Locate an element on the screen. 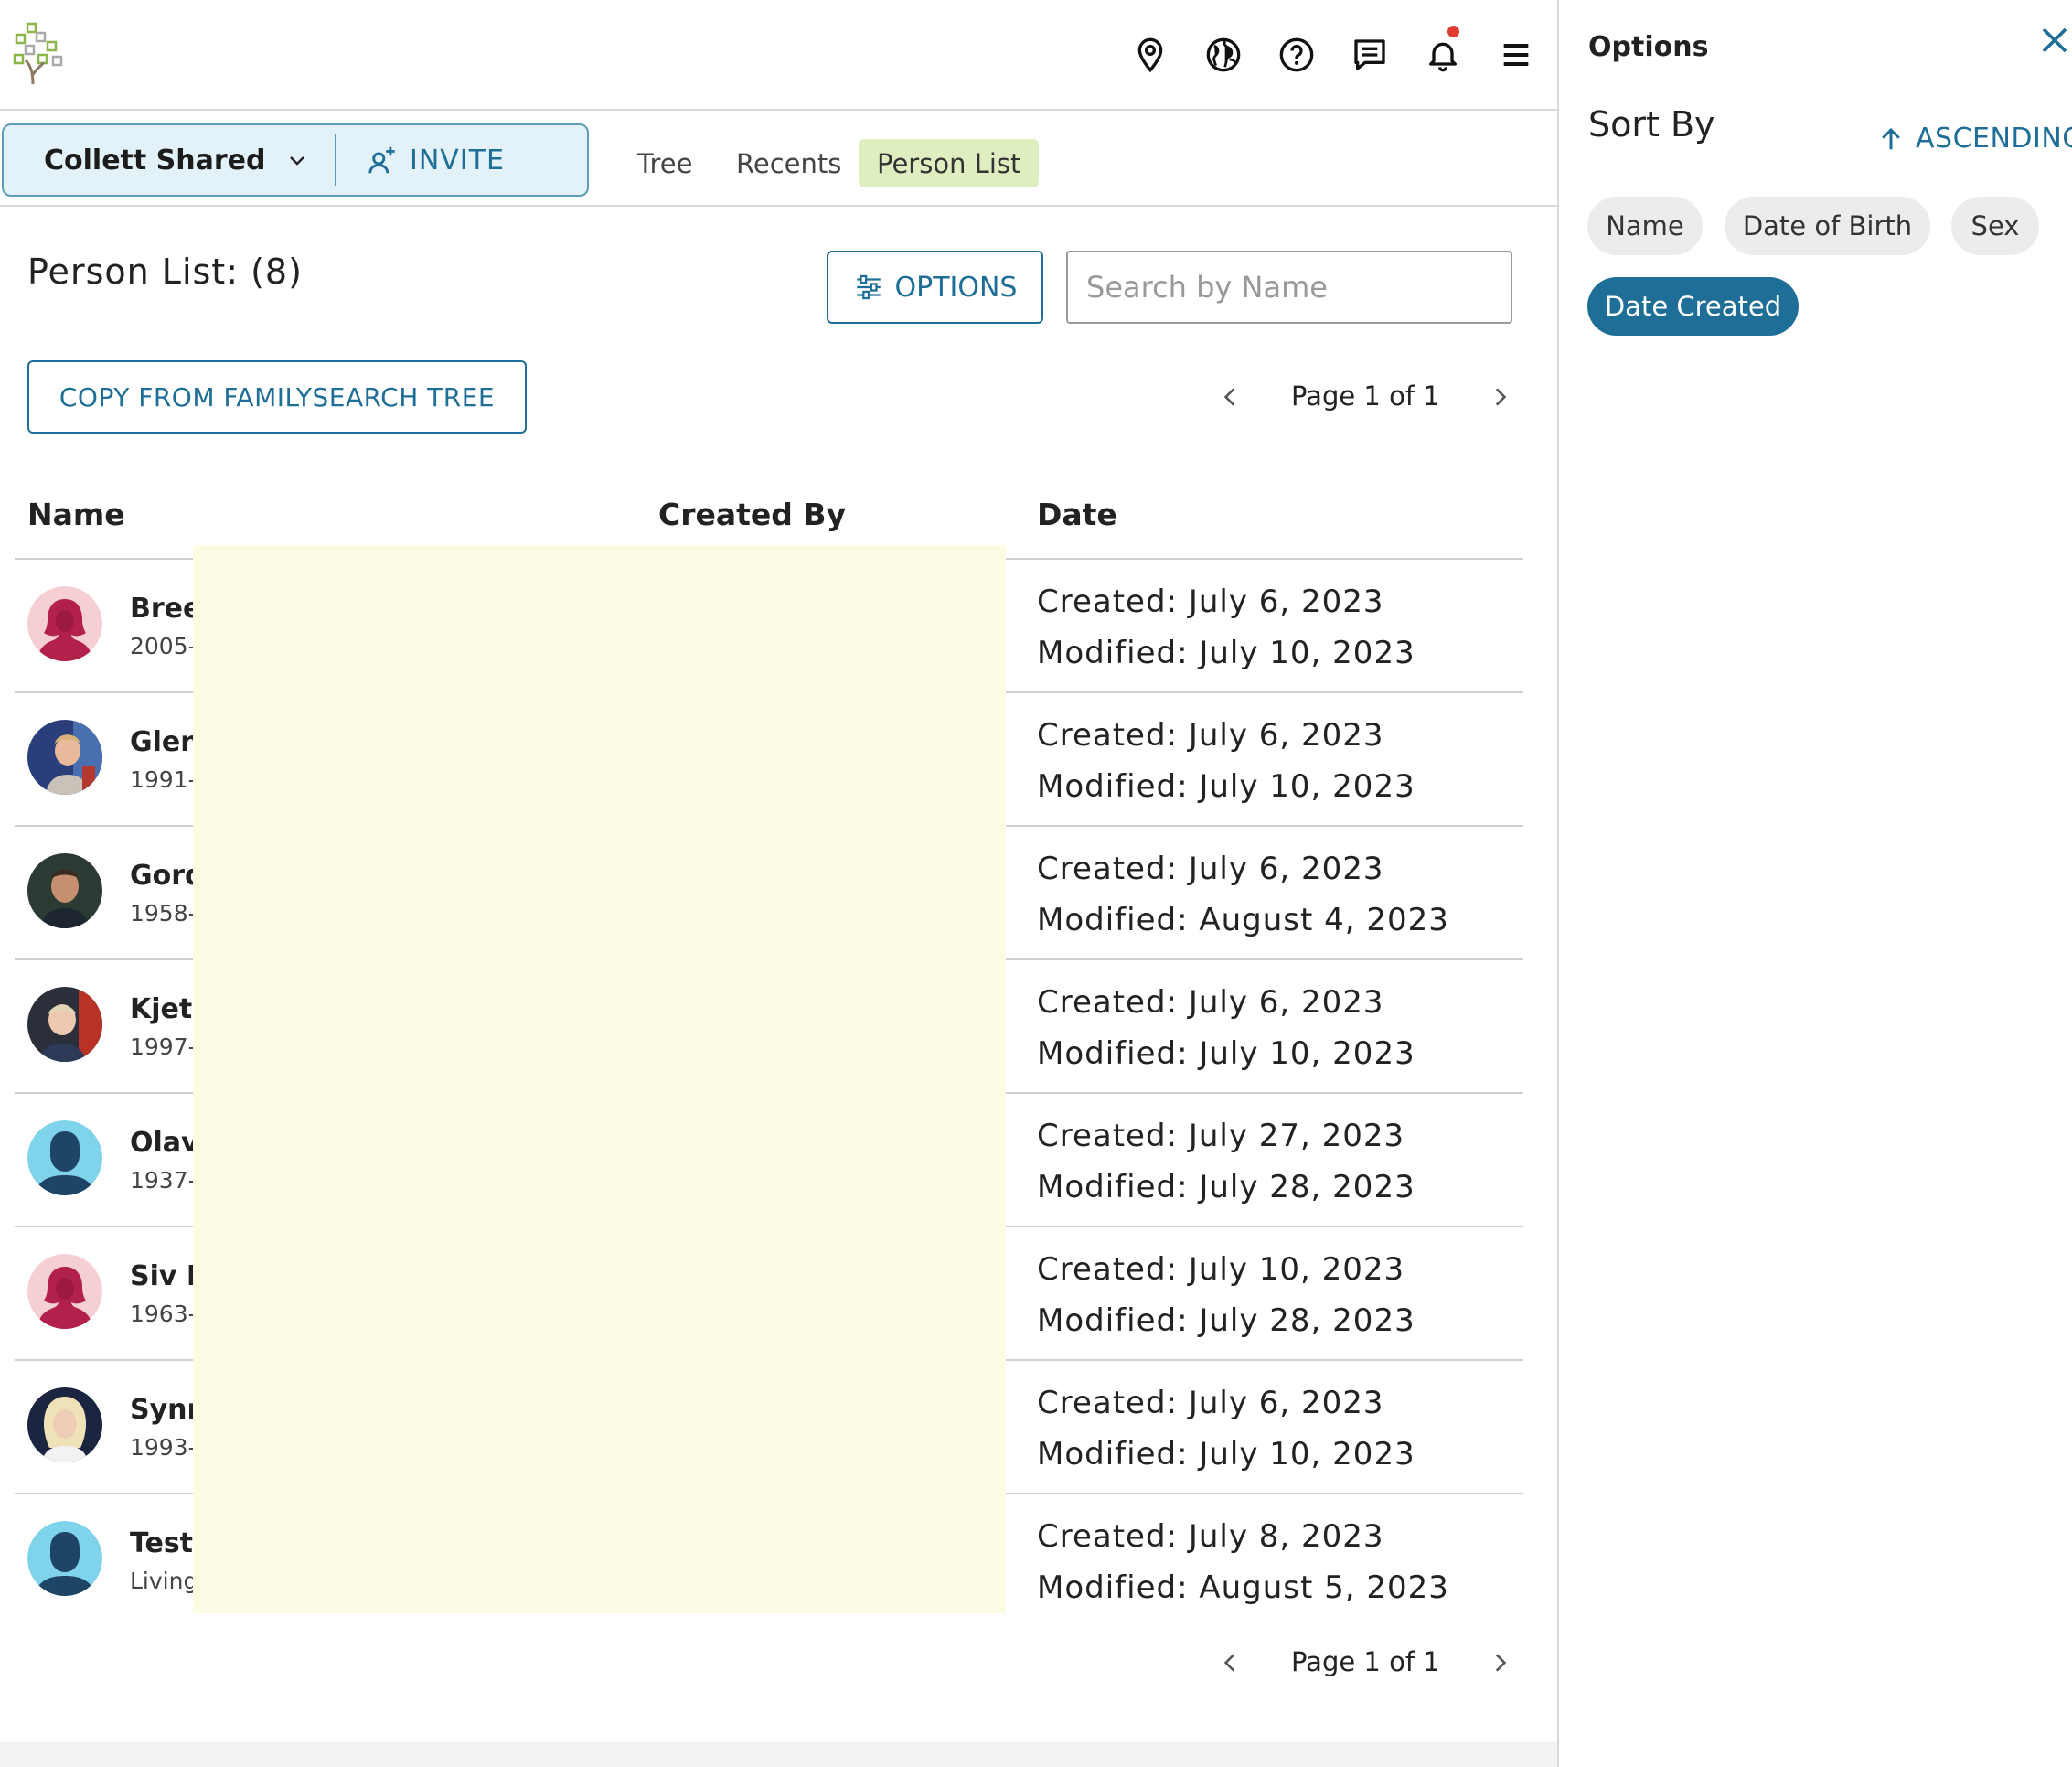 This screenshot has height=1767, width=2072. person-lifespan: 1963- is located at coordinates (163, 1314).